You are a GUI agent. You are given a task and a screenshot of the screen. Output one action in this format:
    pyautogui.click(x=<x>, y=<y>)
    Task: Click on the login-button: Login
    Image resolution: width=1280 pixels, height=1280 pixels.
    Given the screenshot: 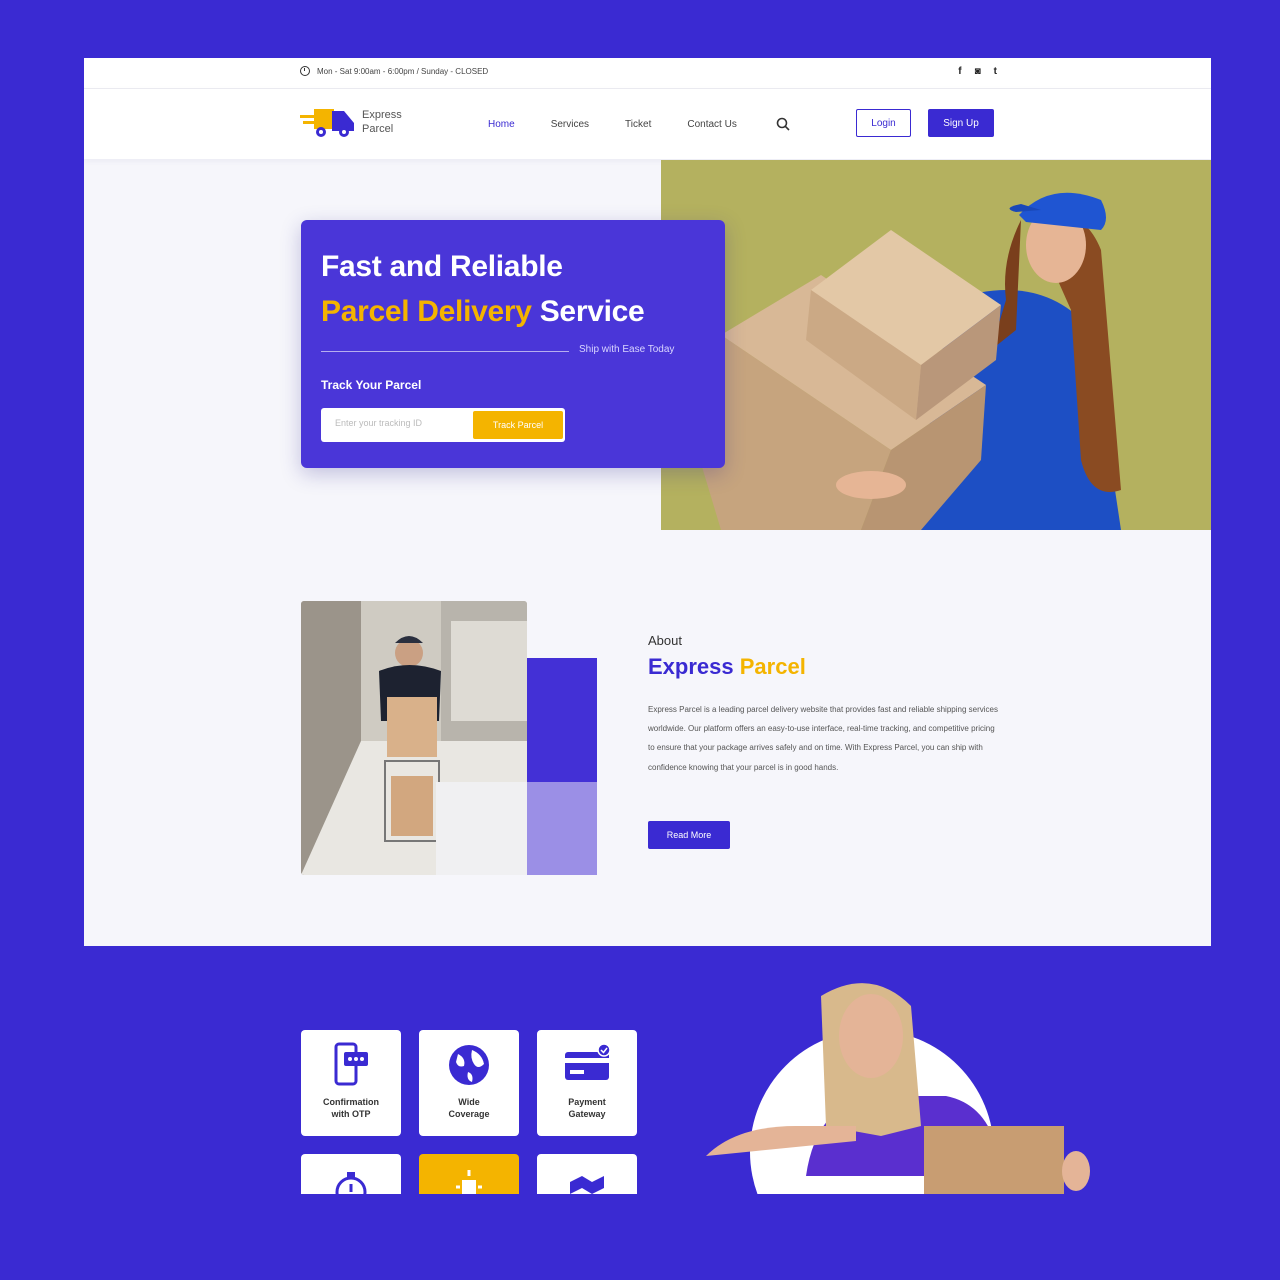 What is the action you would take?
    pyautogui.click(x=883, y=123)
    